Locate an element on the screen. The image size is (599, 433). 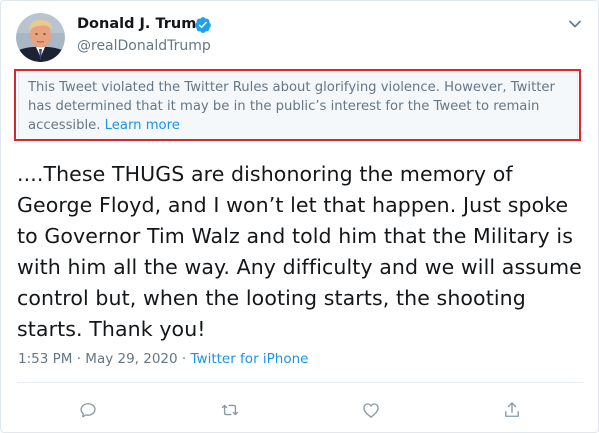
share-icon is located at coordinates (512, 409).